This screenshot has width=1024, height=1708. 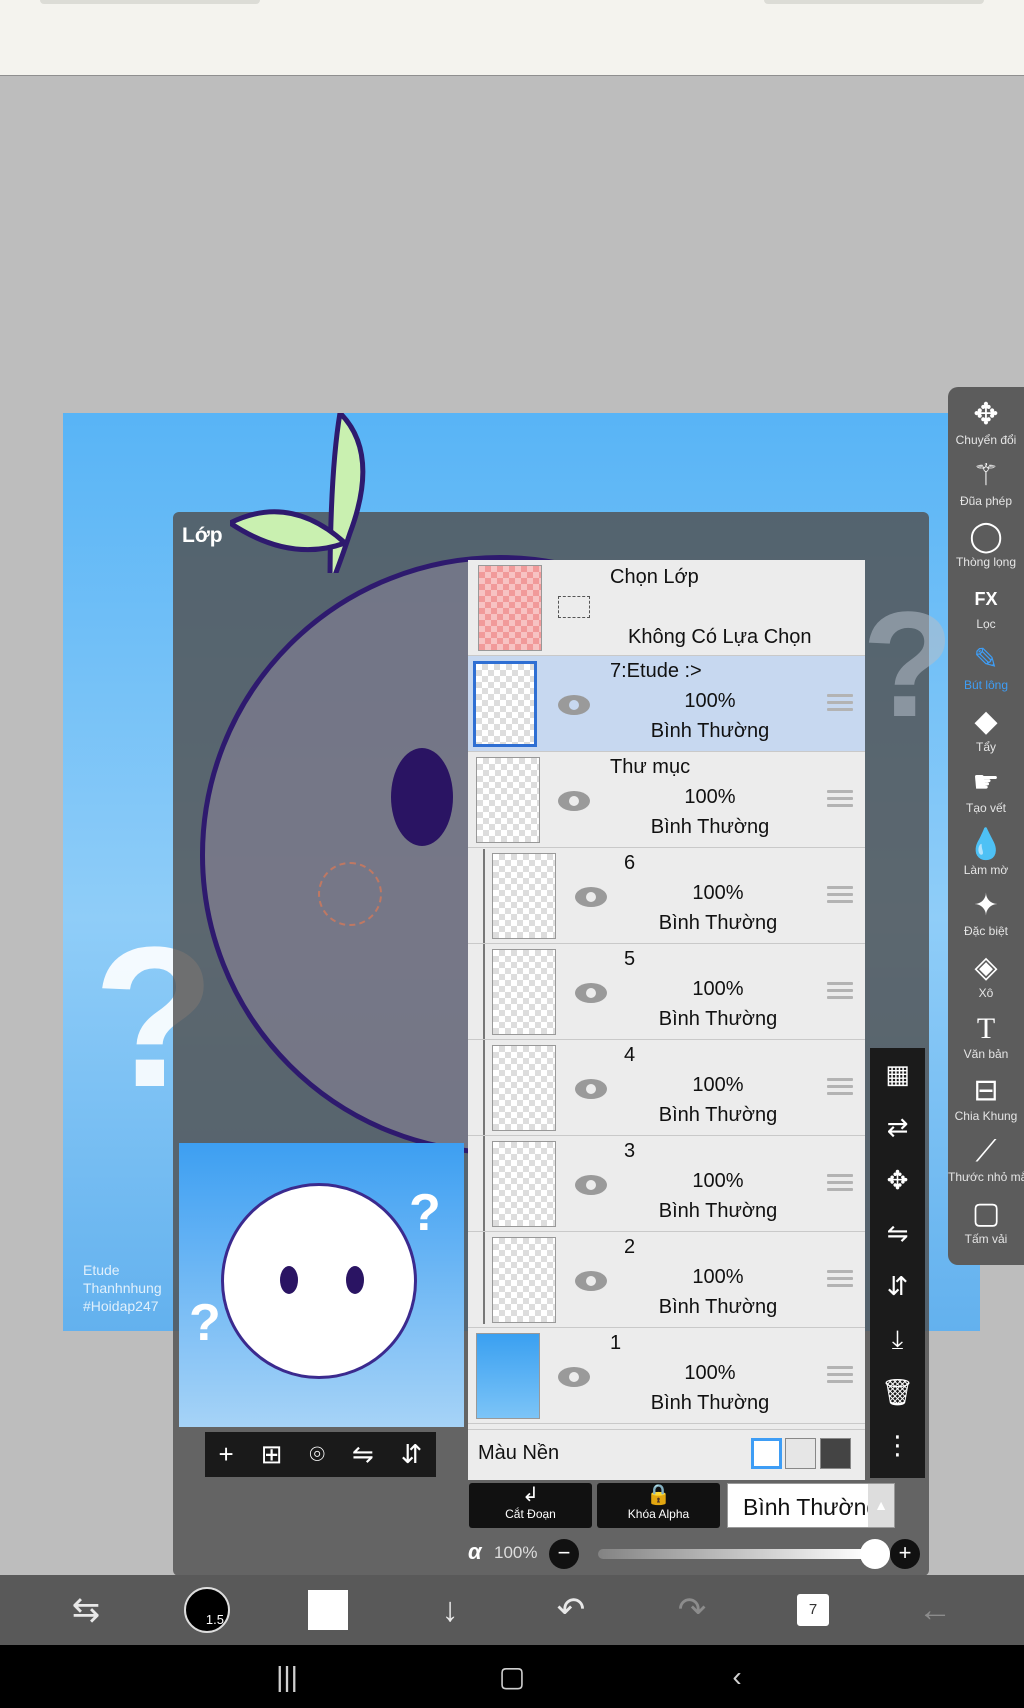 What do you see at coordinates (202, 535) in the screenshot?
I see `panel-title: Lớp` at bounding box center [202, 535].